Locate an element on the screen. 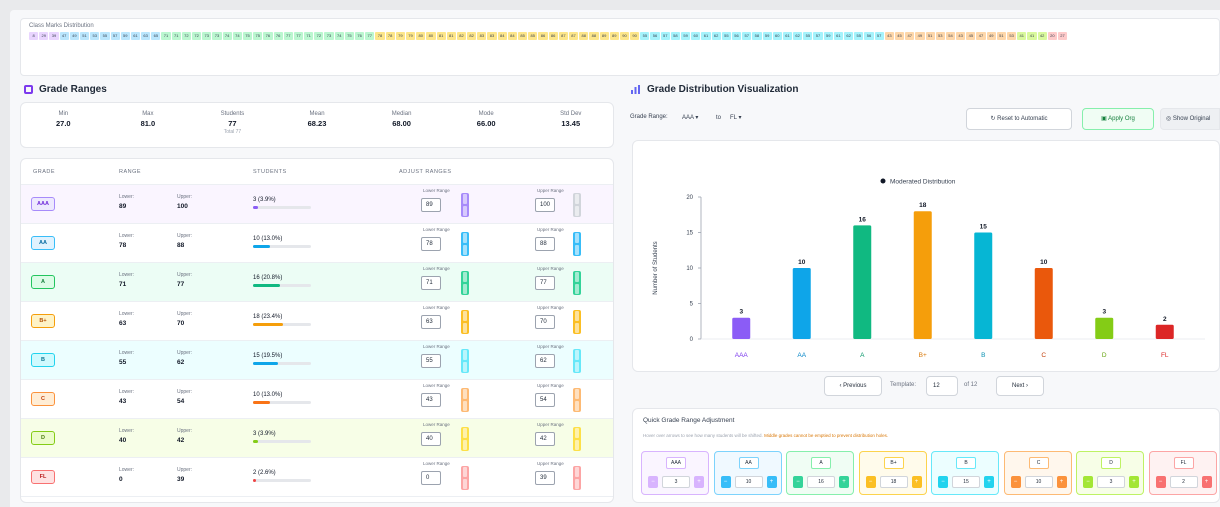 The width and height of the screenshot is (1220, 507). distribution-cell: 88 is located at coordinates (594, 36).